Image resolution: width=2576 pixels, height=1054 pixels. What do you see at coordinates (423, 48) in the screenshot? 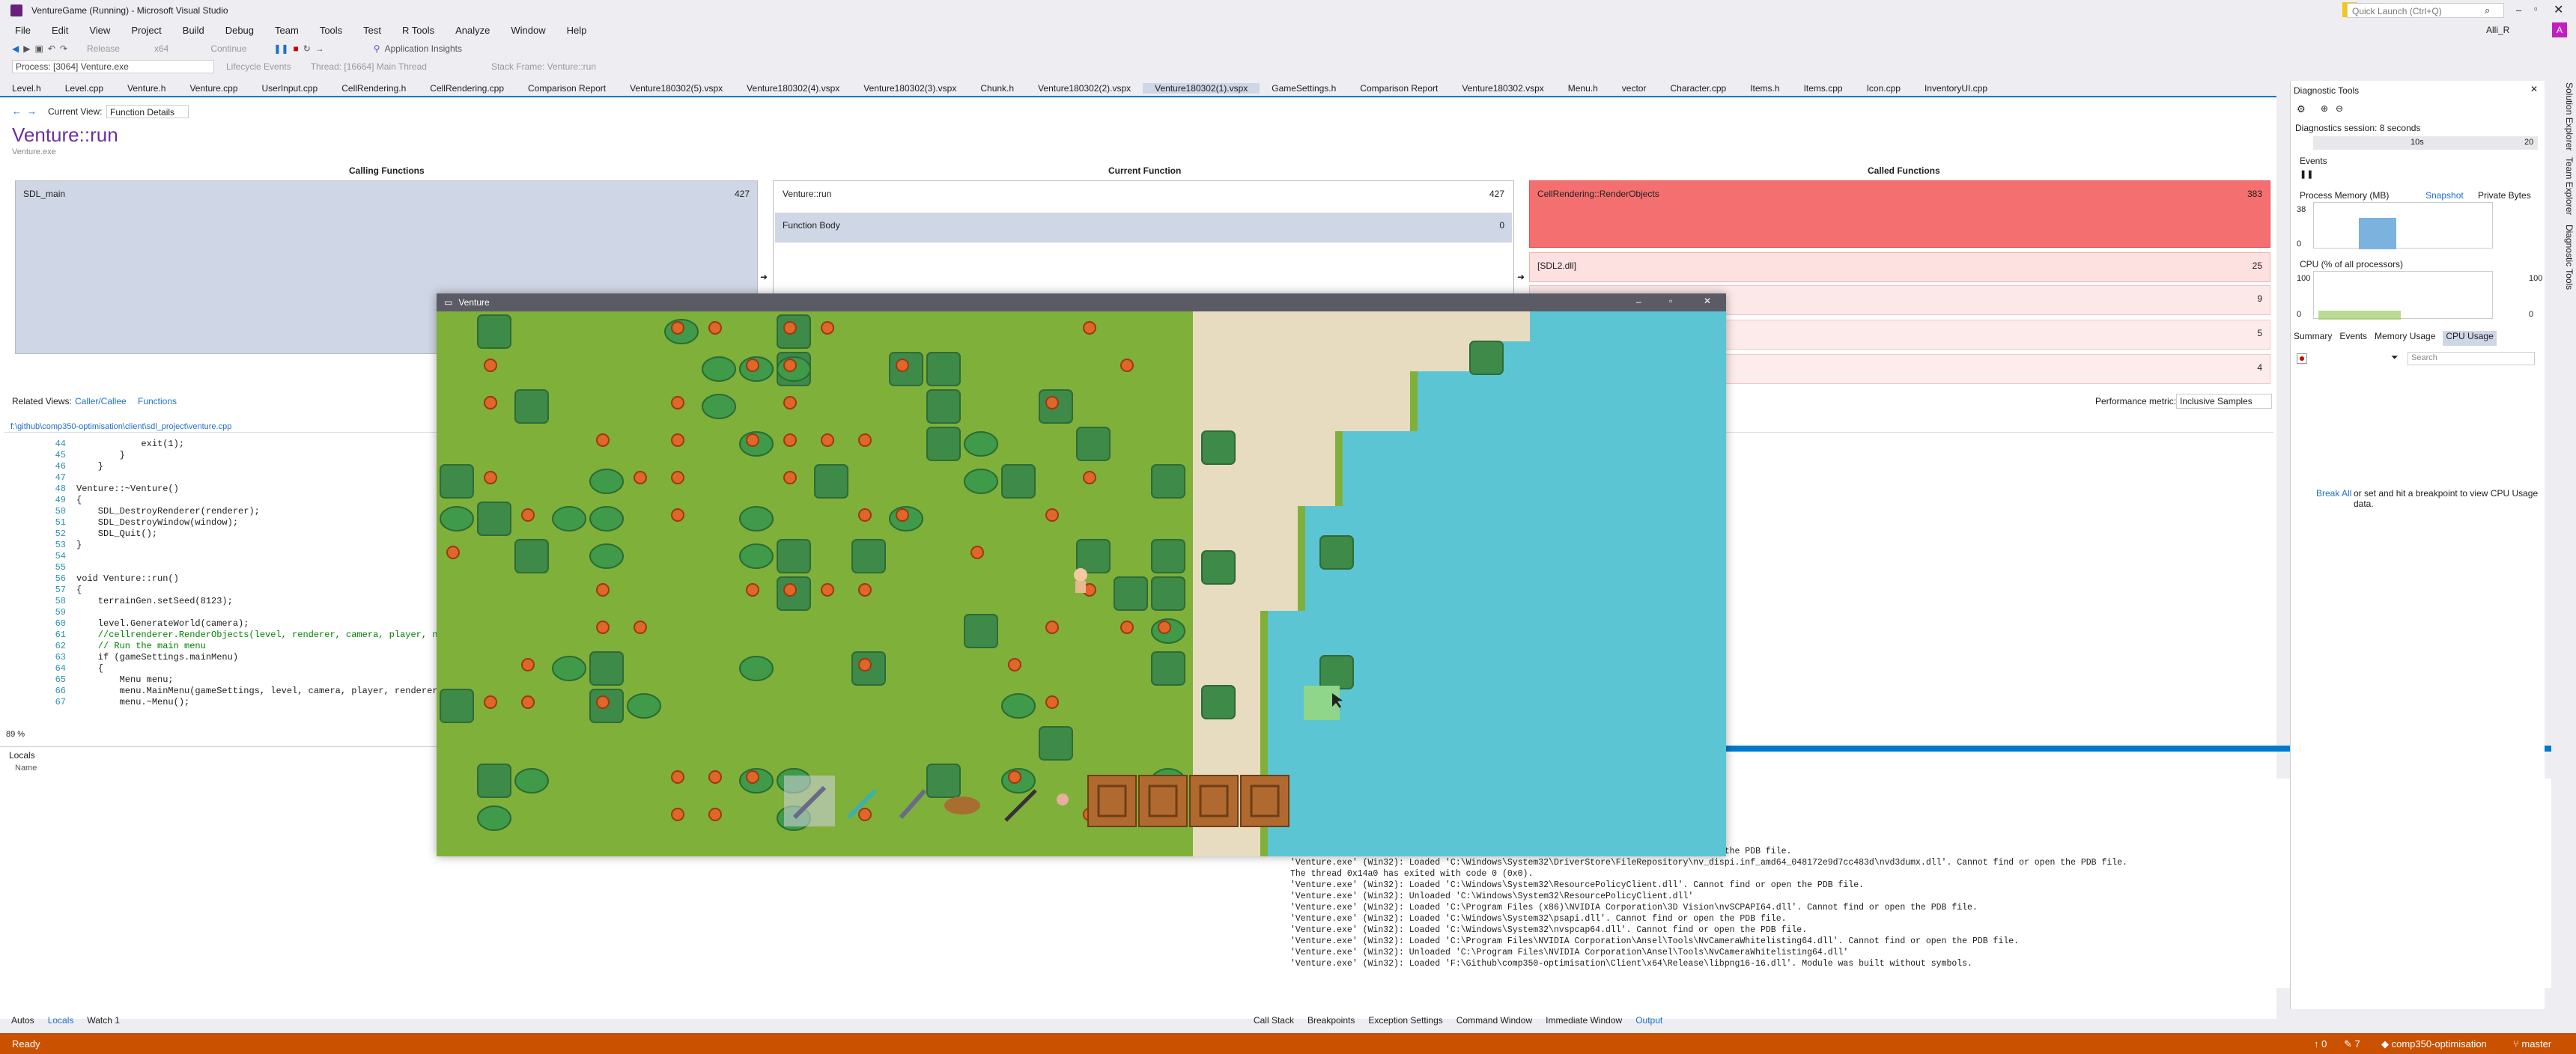
I see `app-insights-button: Application Insights` at bounding box center [423, 48].